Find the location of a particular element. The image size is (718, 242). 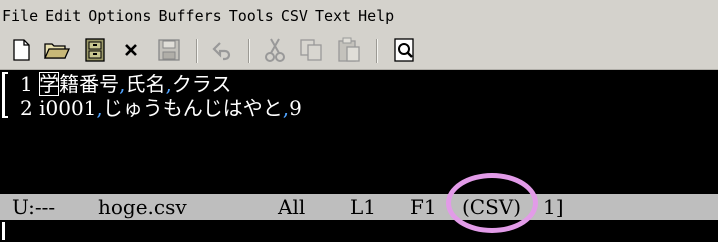

field-indicator: F1 is located at coordinates (423, 207).